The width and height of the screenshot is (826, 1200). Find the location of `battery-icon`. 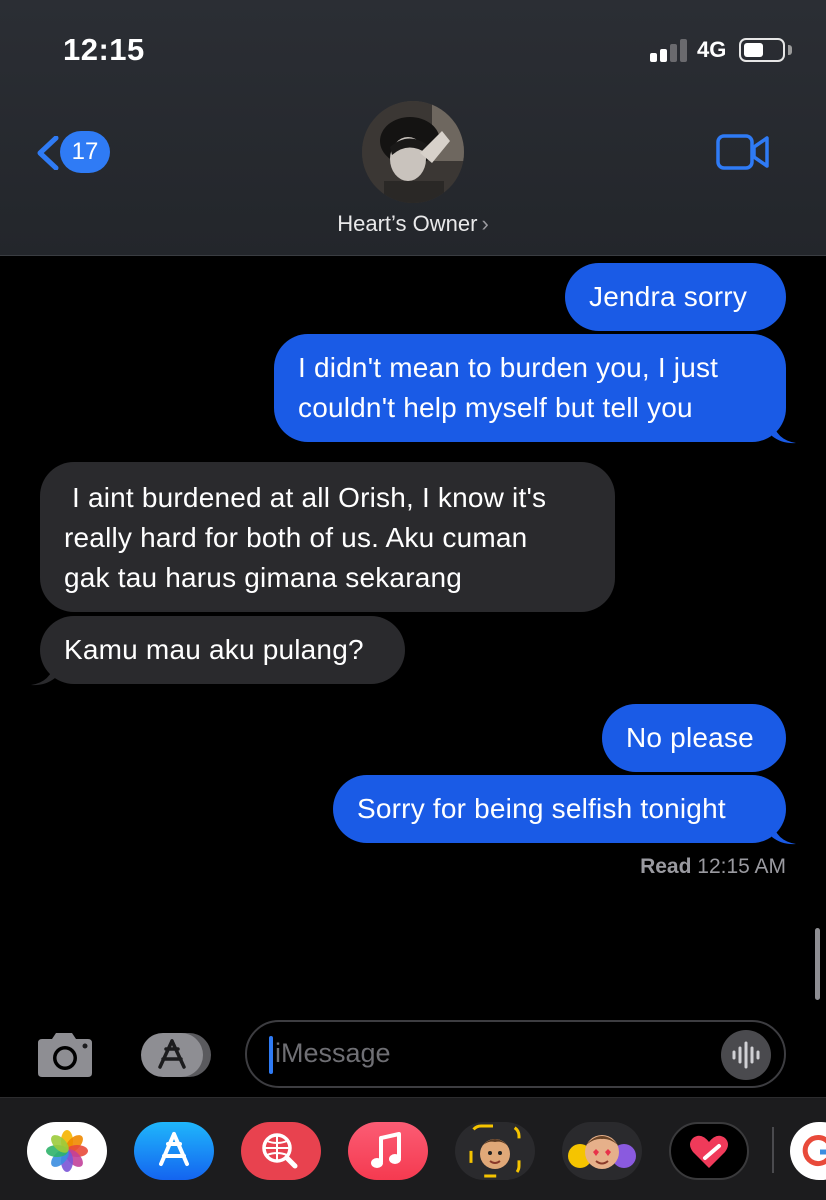

battery-icon is located at coordinates (762, 50).